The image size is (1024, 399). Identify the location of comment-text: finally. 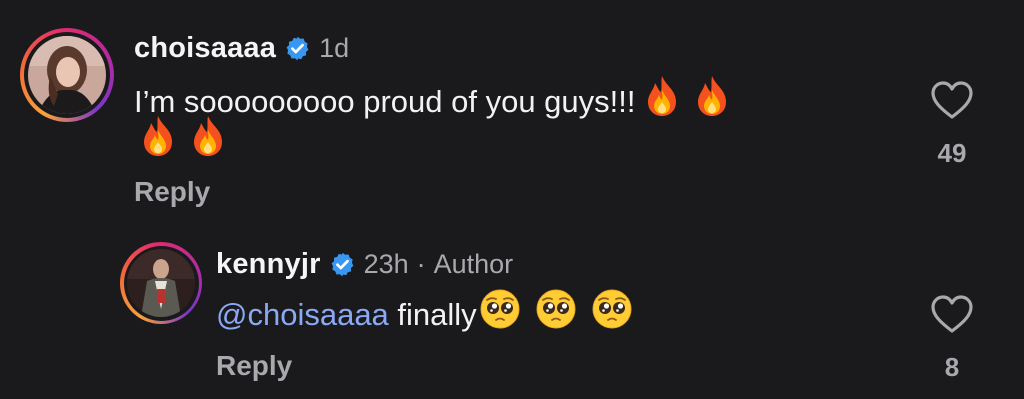
(432, 315).